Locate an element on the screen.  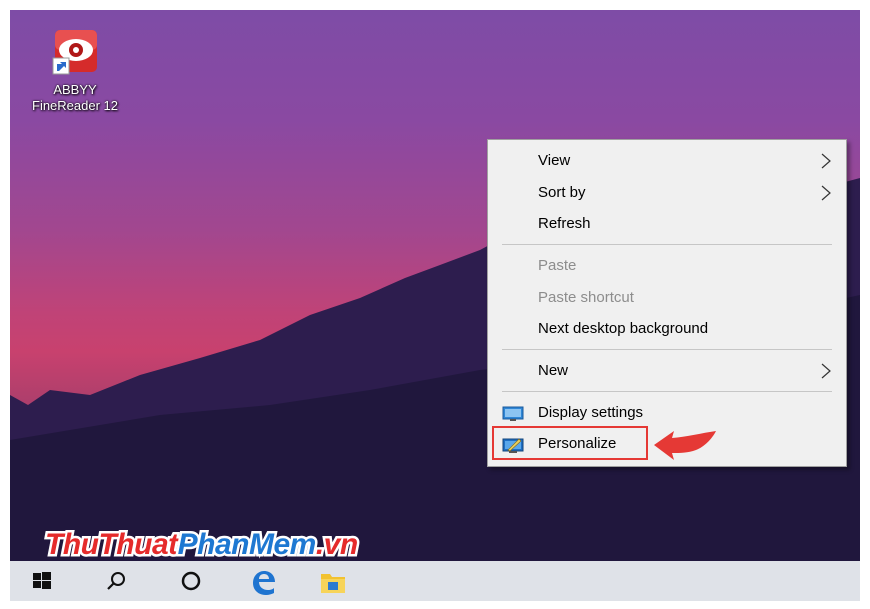
watermark-part: ThuThuat is located at coordinates (112, 545).